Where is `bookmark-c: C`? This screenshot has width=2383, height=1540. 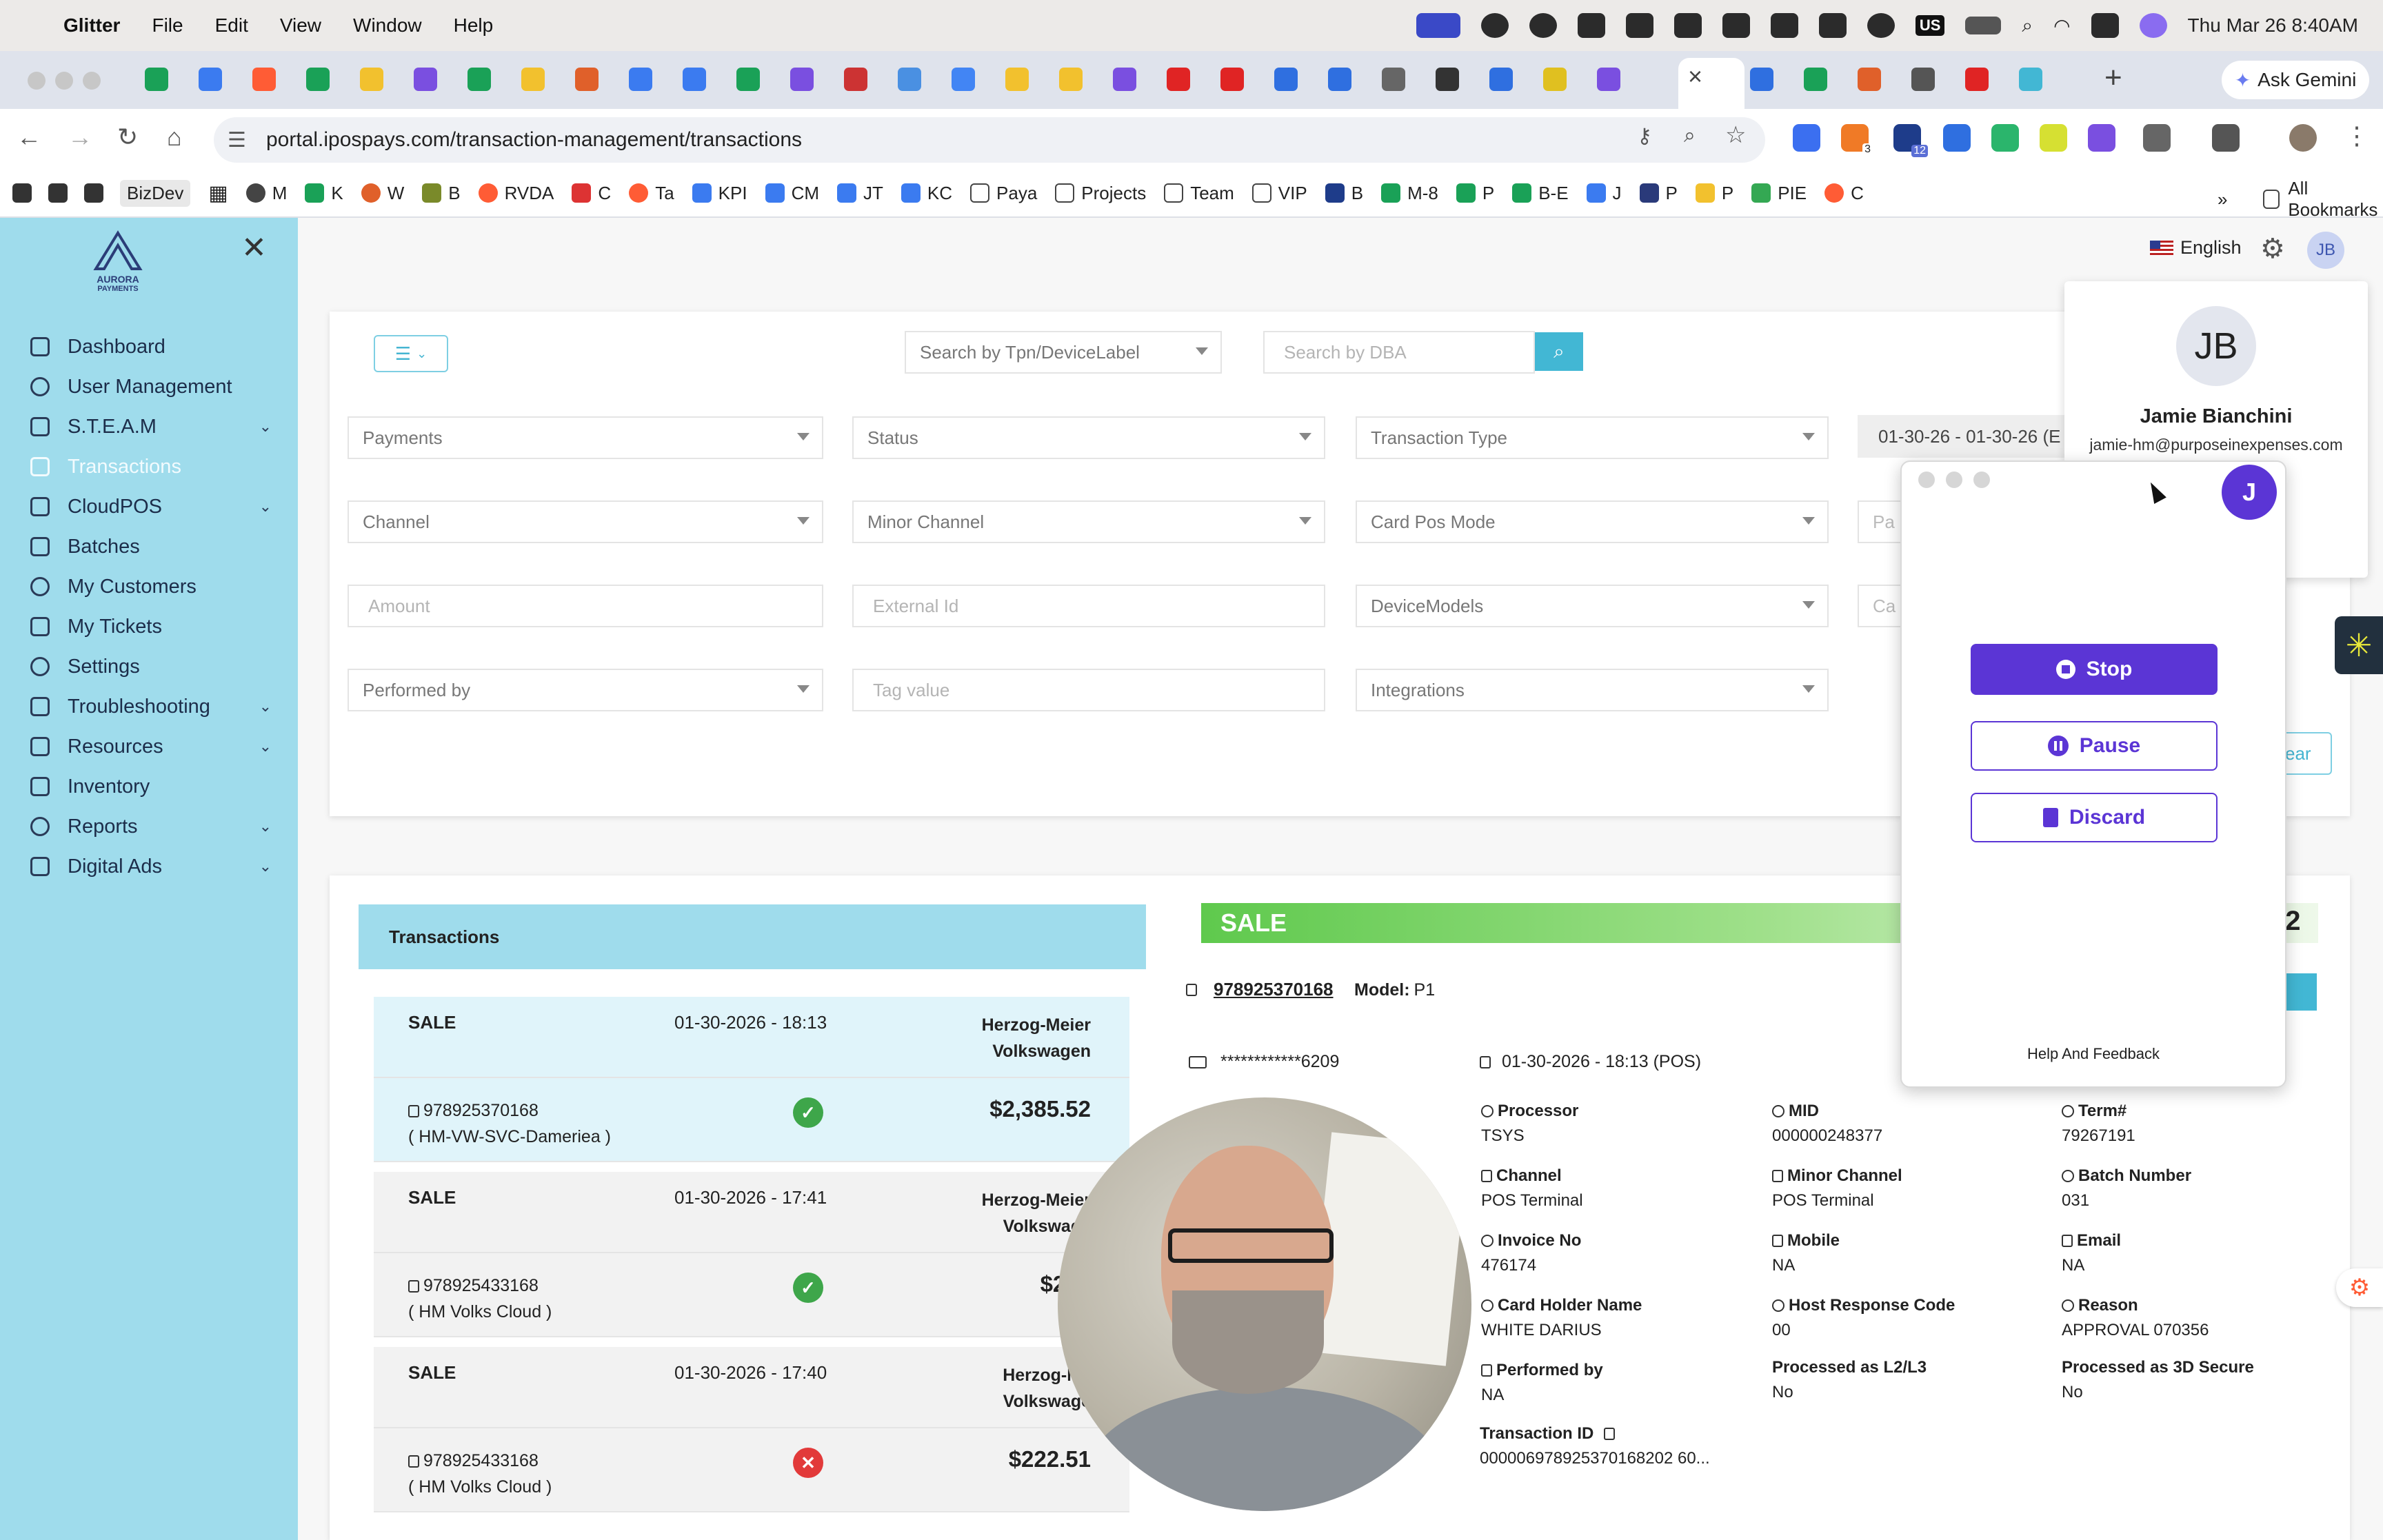
bookmark-c: C is located at coordinates (591, 194).